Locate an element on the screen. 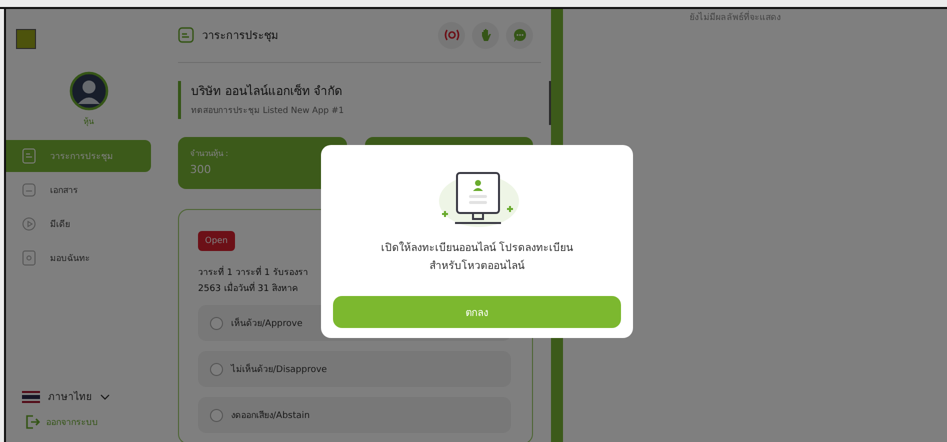  company-name: บริษัท ออนไลน์แอกเซ็ท จำกัด is located at coordinates (267, 91).